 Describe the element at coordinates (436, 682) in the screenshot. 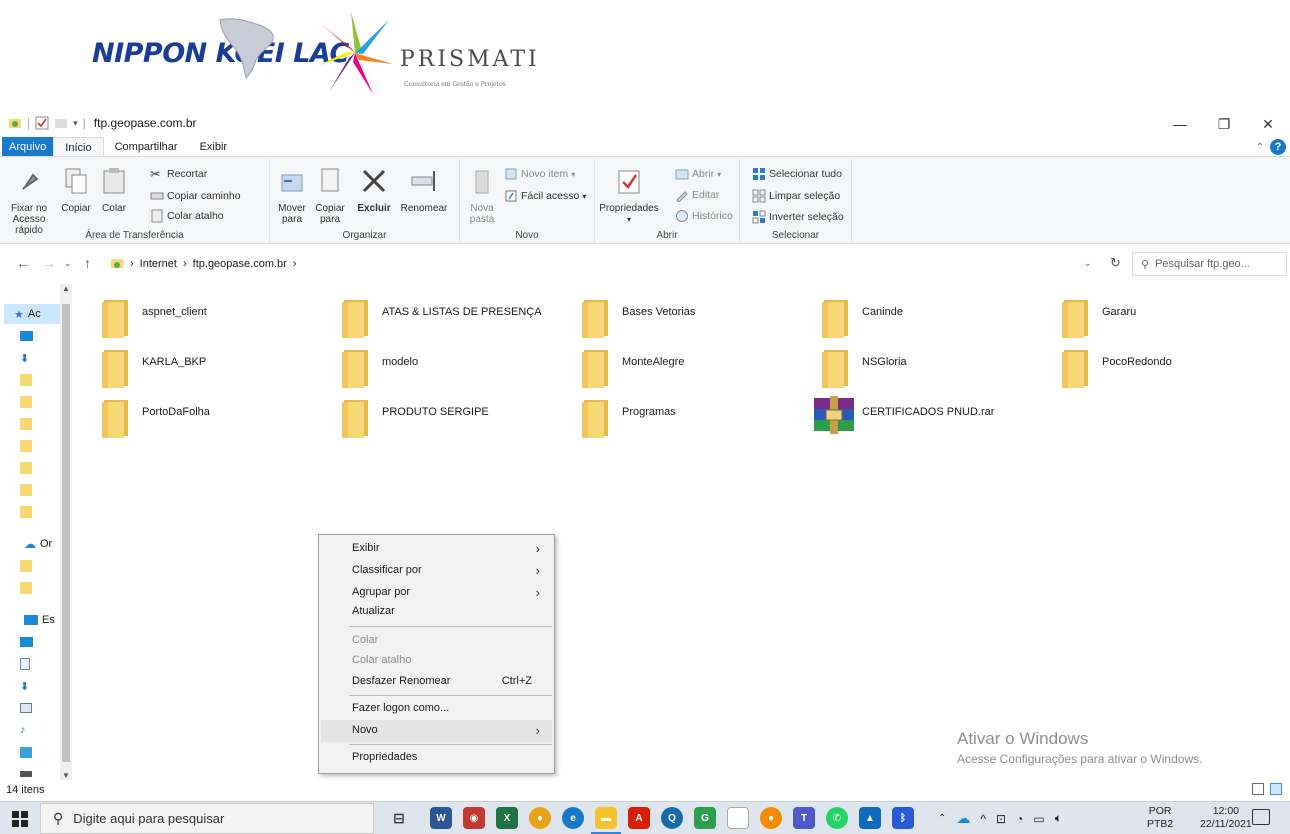

I see `menu-item-undo-rename: Desfazer Renomear Ctrl+Z` at that location.